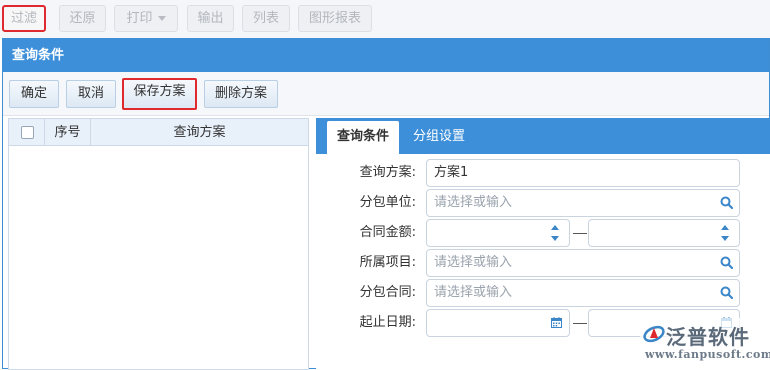 The image size is (770, 370). I want to click on project-placeholder: 请选择或输入, so click(473, 262).